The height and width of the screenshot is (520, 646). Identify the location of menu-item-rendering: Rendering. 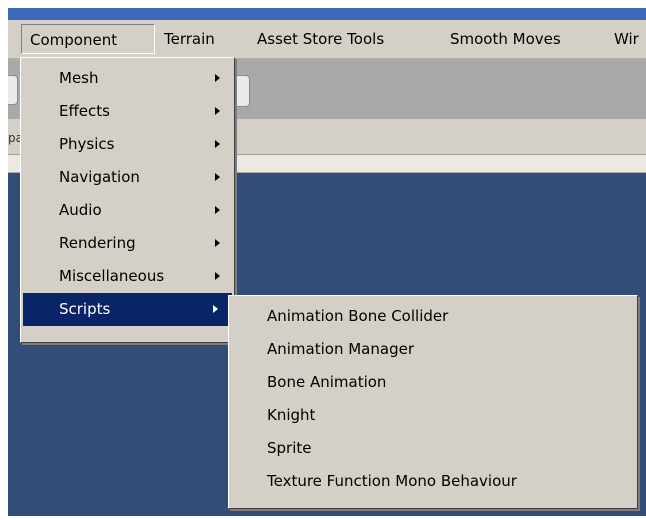
(127, 243).